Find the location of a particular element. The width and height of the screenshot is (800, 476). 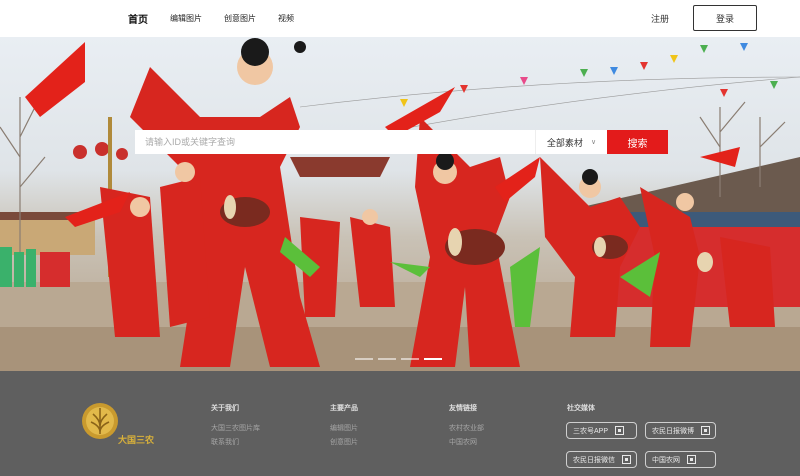

carousel-dot-active is located at coordinates (433, 359).